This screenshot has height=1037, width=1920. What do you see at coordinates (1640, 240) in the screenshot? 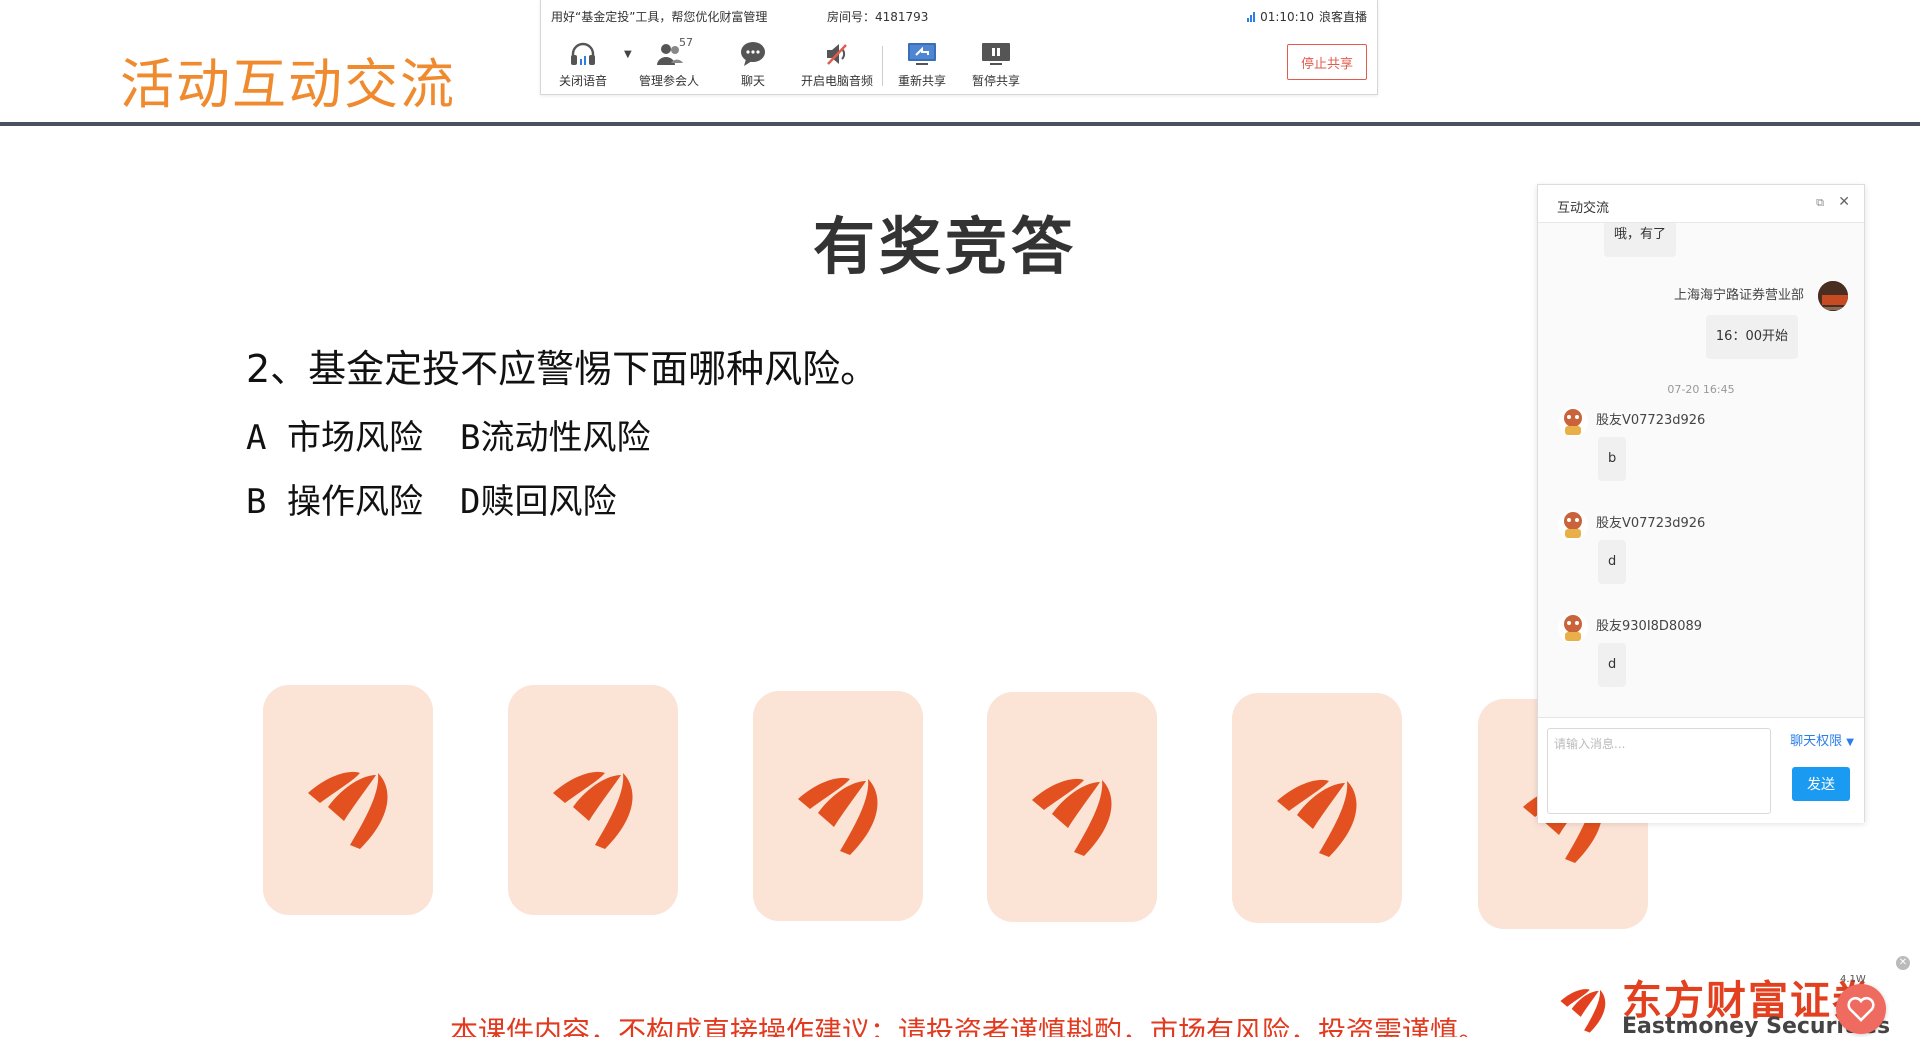
I see `message-bubble: 哦，有了` at bounding box center [1640, 240].